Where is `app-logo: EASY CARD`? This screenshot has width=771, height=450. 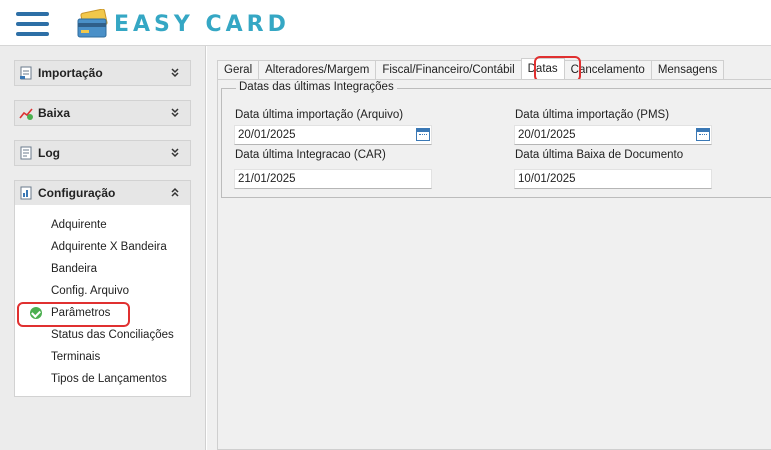
app-logo: EASY CARD is located at coordinates (183, 24).